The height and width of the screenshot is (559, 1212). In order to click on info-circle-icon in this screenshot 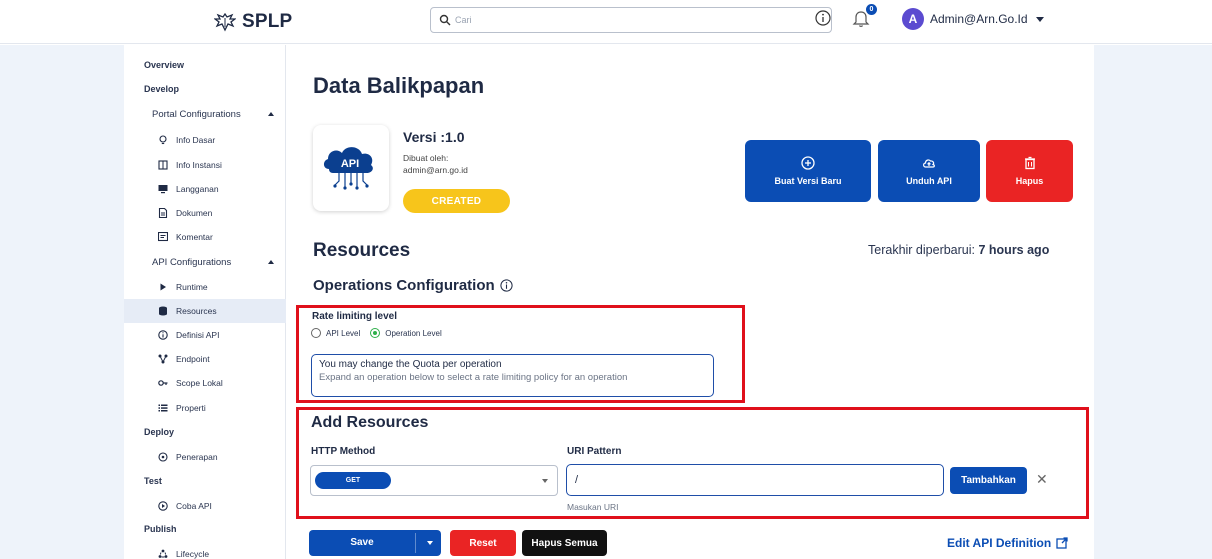, I will do `click(163, 335)`.